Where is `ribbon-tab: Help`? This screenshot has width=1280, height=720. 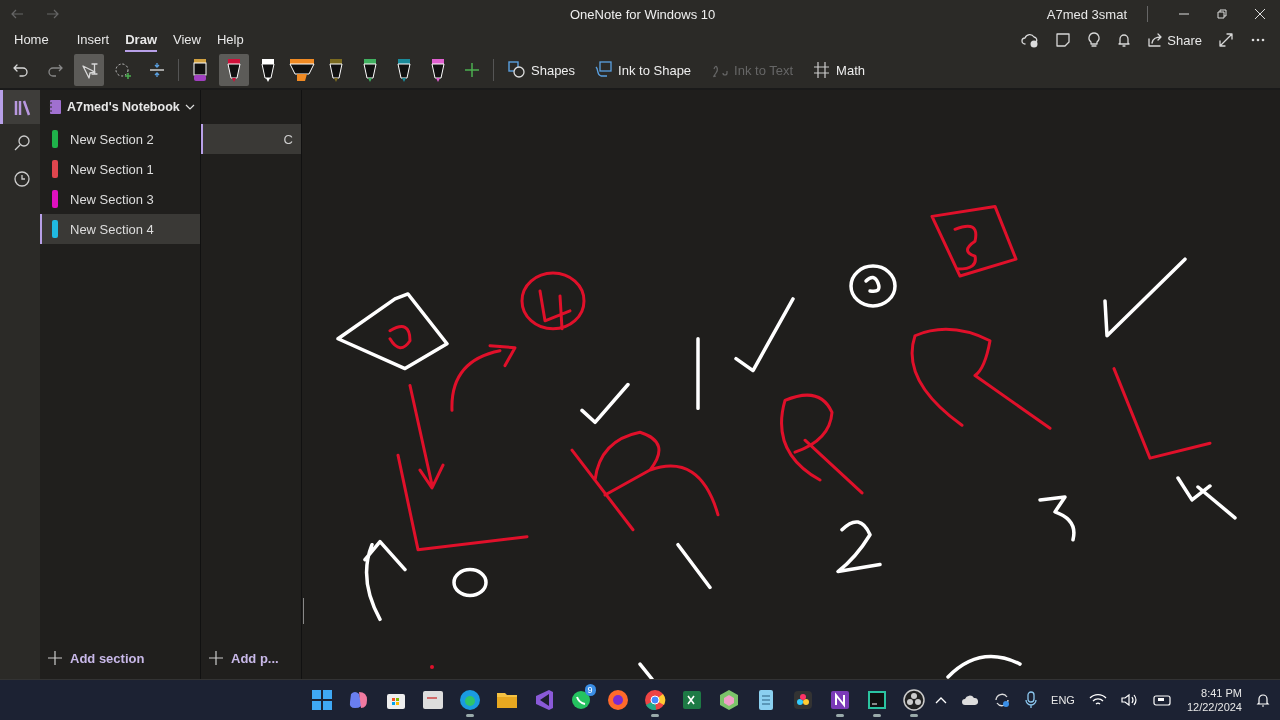
ribbon-tab: Help is located at coordinates (230, 40).